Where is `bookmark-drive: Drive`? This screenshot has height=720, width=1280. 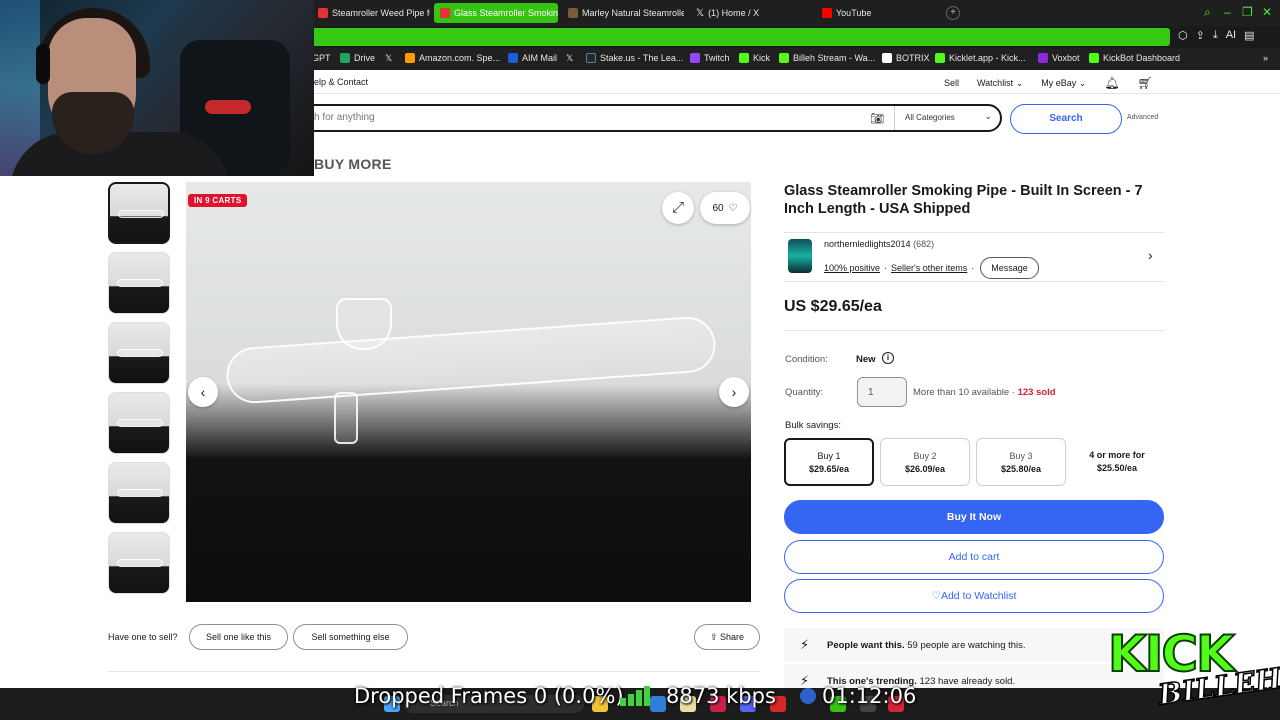 bookmark-drive: Drive is located at coordinates (357, 58).